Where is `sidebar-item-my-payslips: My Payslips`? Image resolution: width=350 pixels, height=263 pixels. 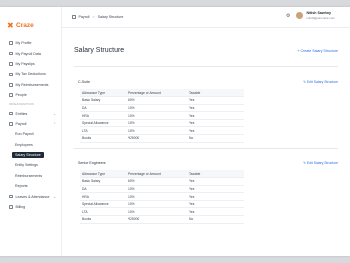 sidebar-item-my-payslips: My Payslips is located at coordinates (31, 64).